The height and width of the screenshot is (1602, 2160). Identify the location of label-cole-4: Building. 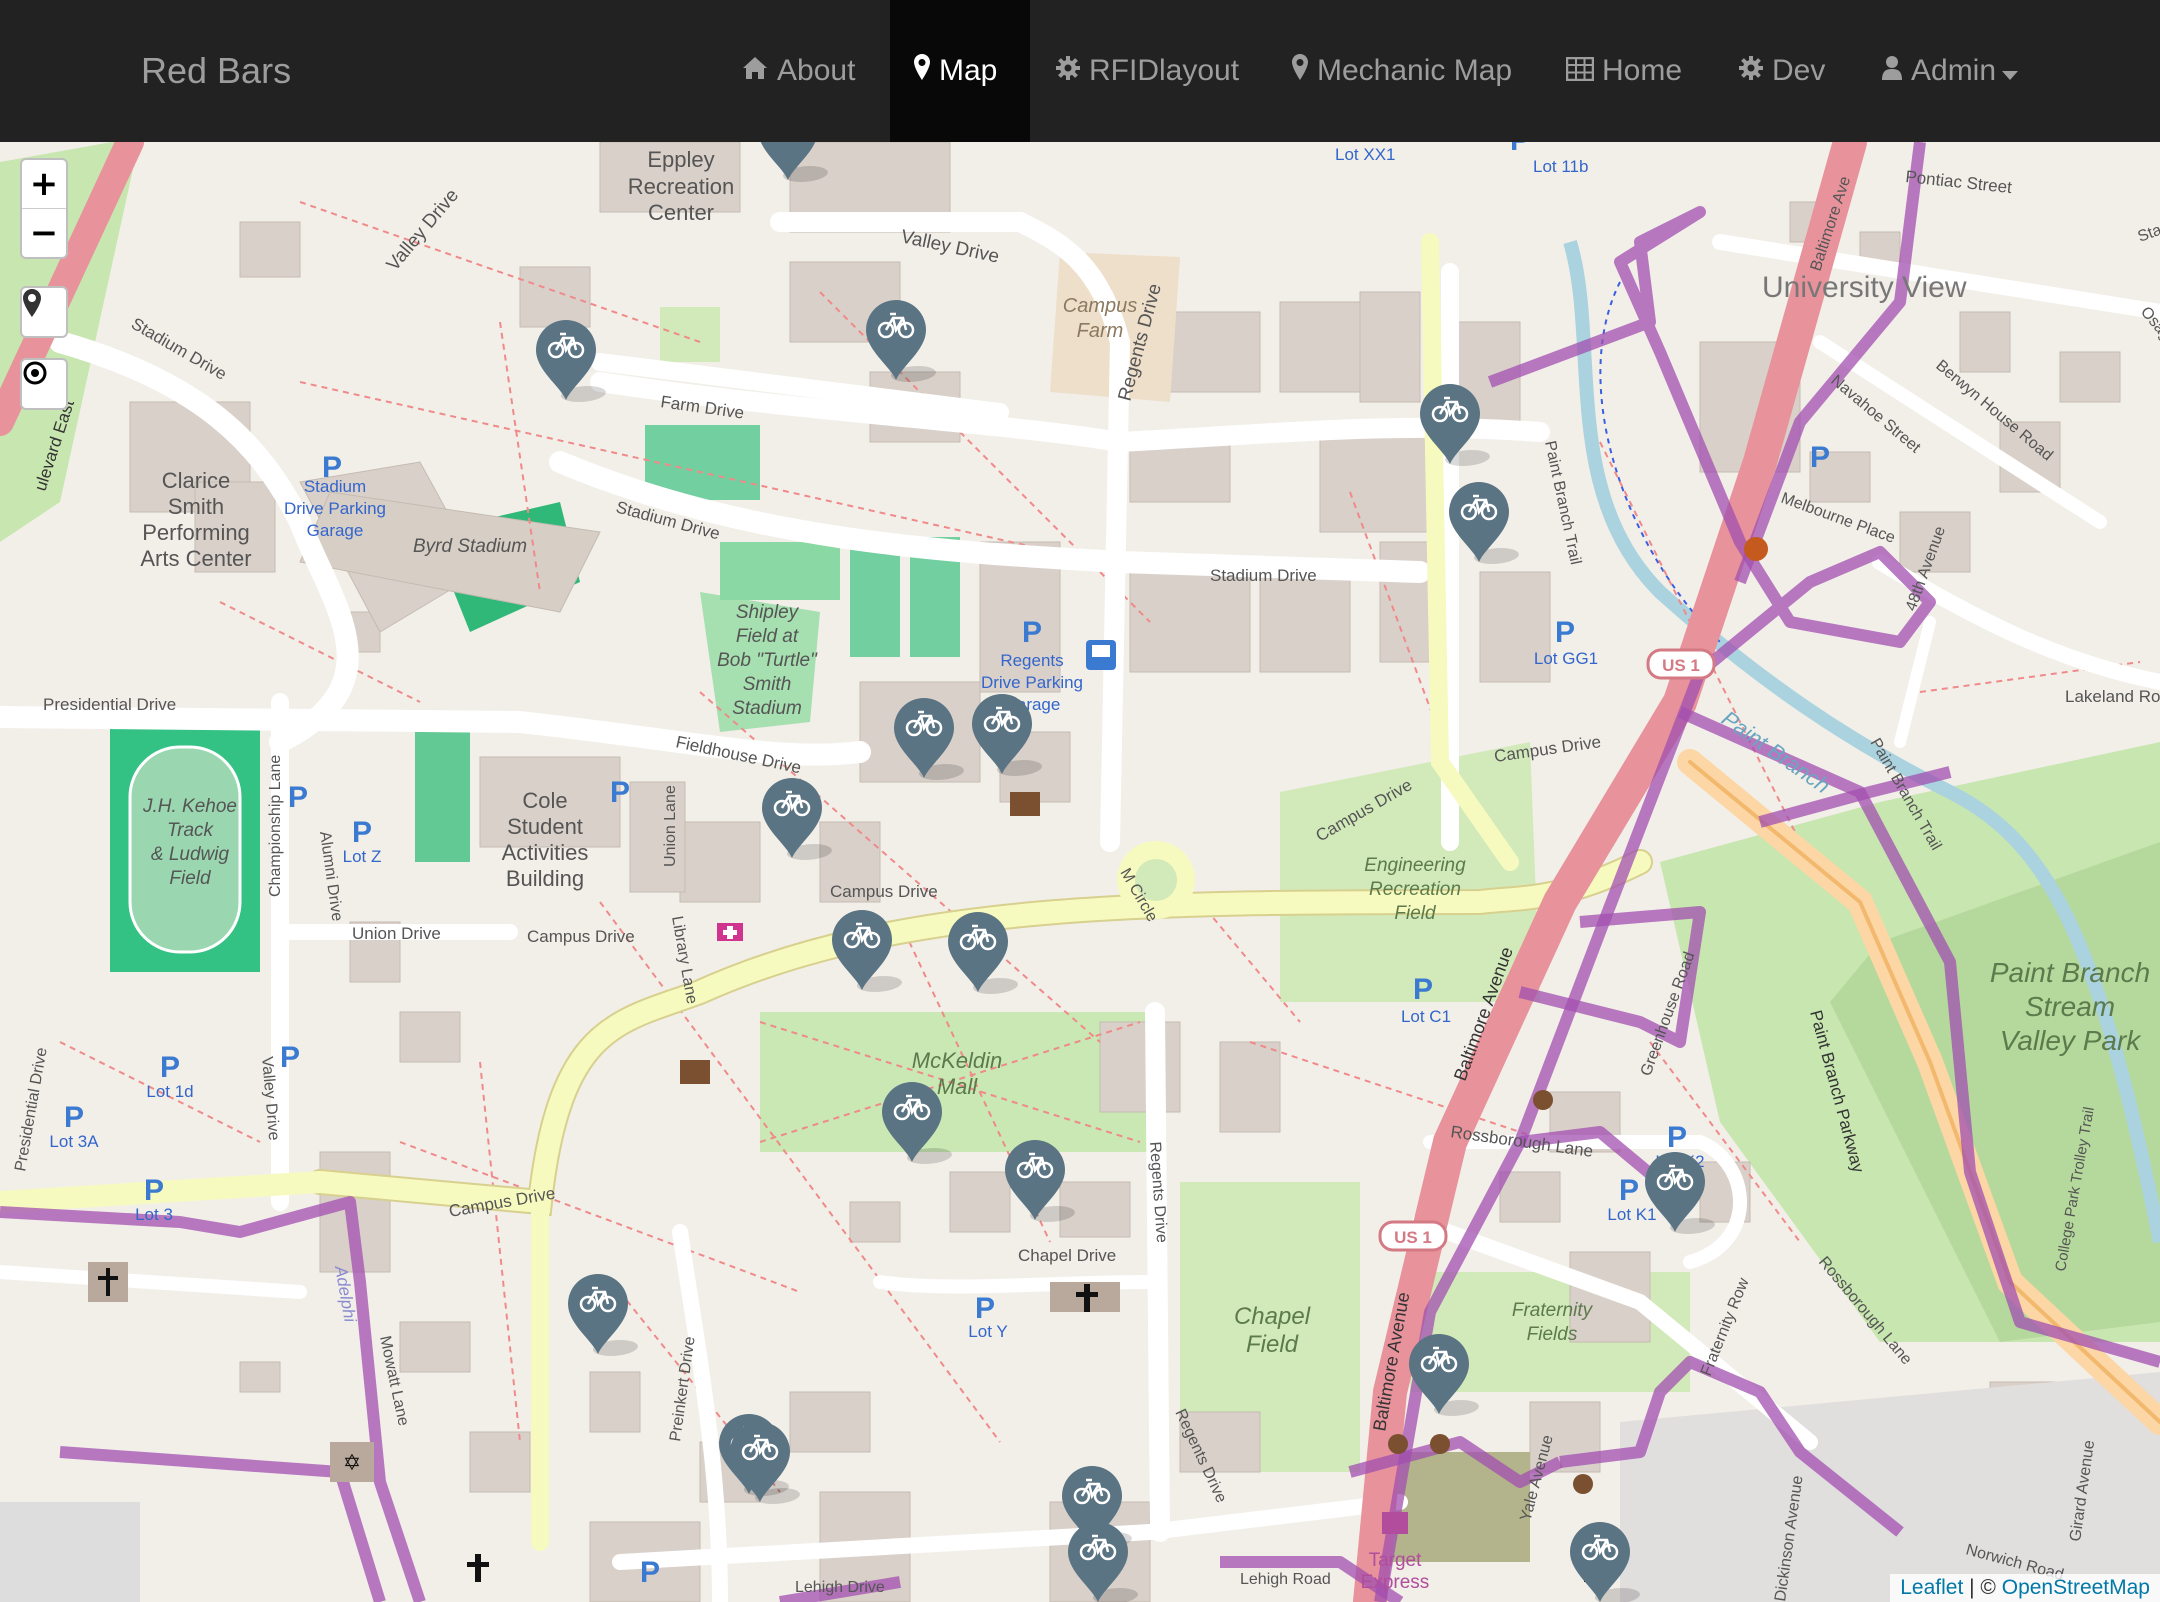
(545, 878).